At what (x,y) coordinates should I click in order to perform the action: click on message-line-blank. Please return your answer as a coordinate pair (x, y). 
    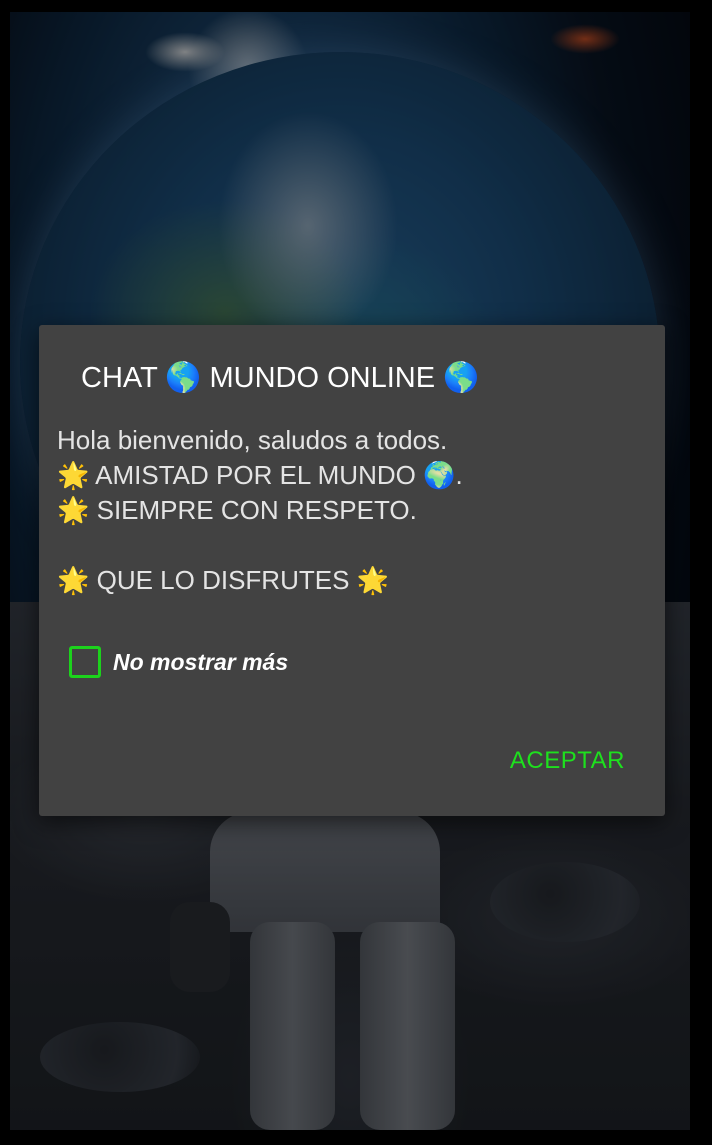
    Looking at the image, I should click on (352, 545).